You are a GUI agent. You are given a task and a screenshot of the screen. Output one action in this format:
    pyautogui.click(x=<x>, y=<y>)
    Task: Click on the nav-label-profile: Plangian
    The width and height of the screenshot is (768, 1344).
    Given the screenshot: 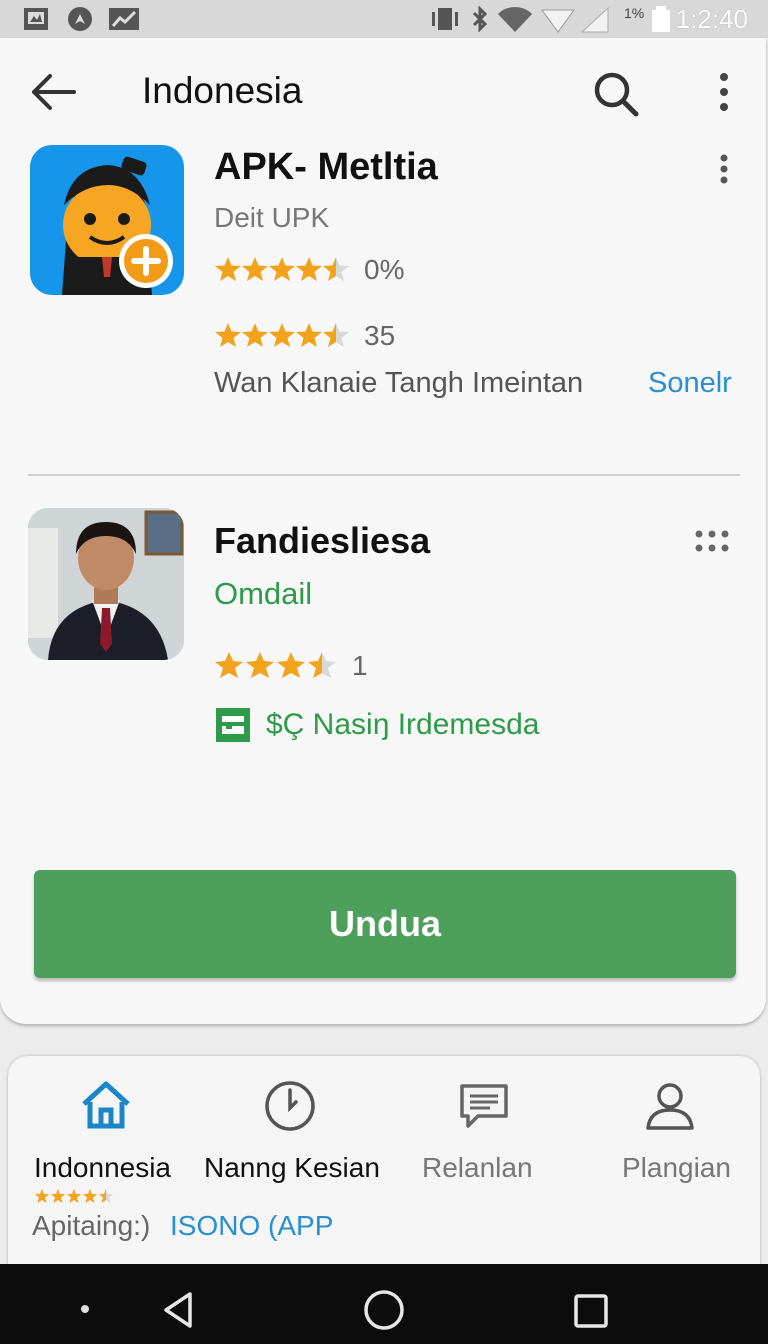 What is the action you would take?
    pyautogui.click(x=676, y=1168)
    